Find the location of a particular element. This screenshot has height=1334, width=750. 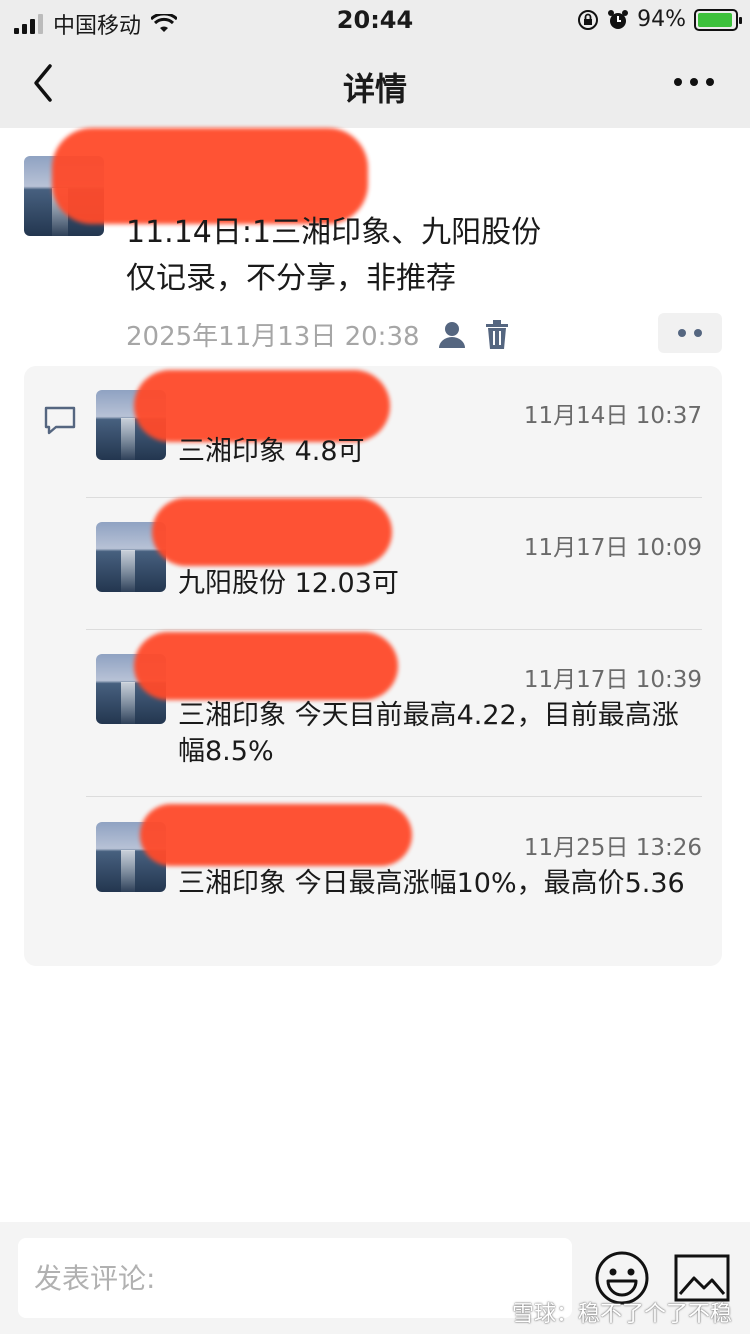

status-right: 94% is located at coordinates (659, 19).